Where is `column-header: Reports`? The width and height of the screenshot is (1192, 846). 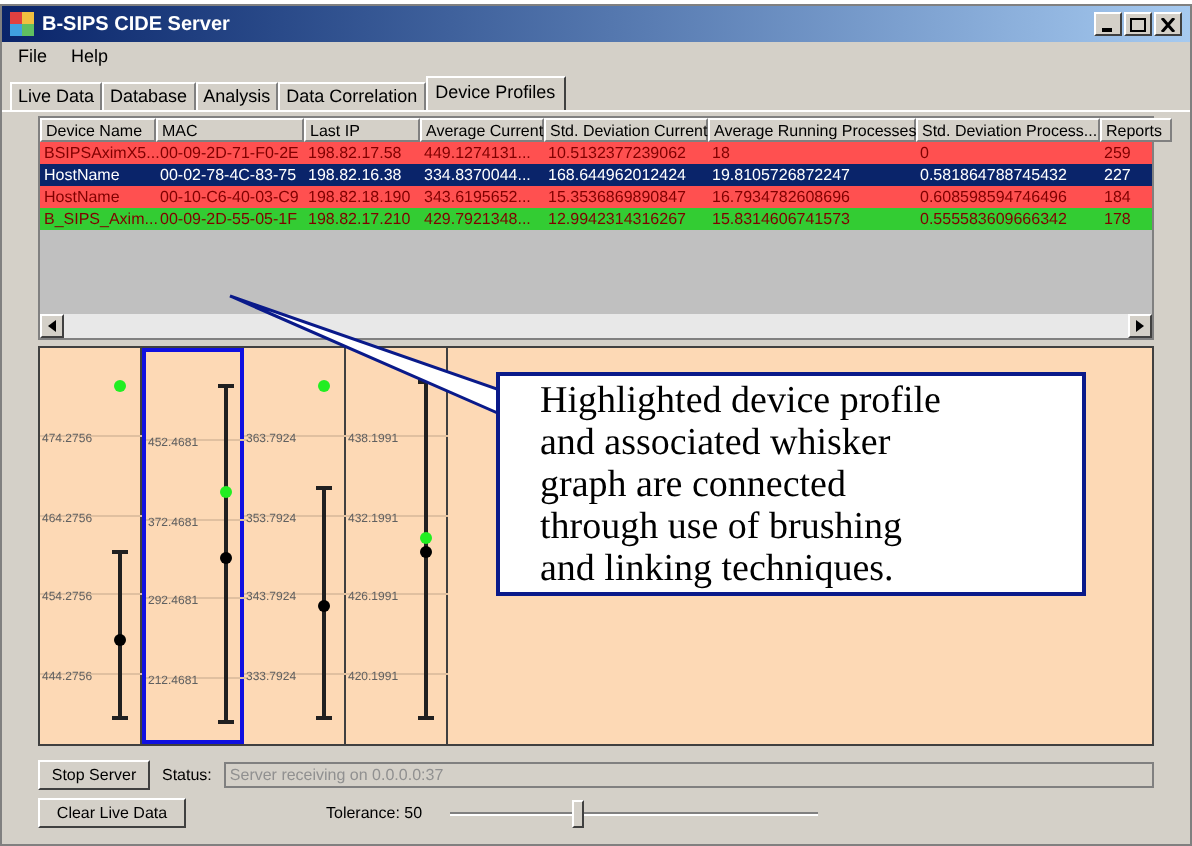
column-header: Reports is located at coordinates (1136, 130).